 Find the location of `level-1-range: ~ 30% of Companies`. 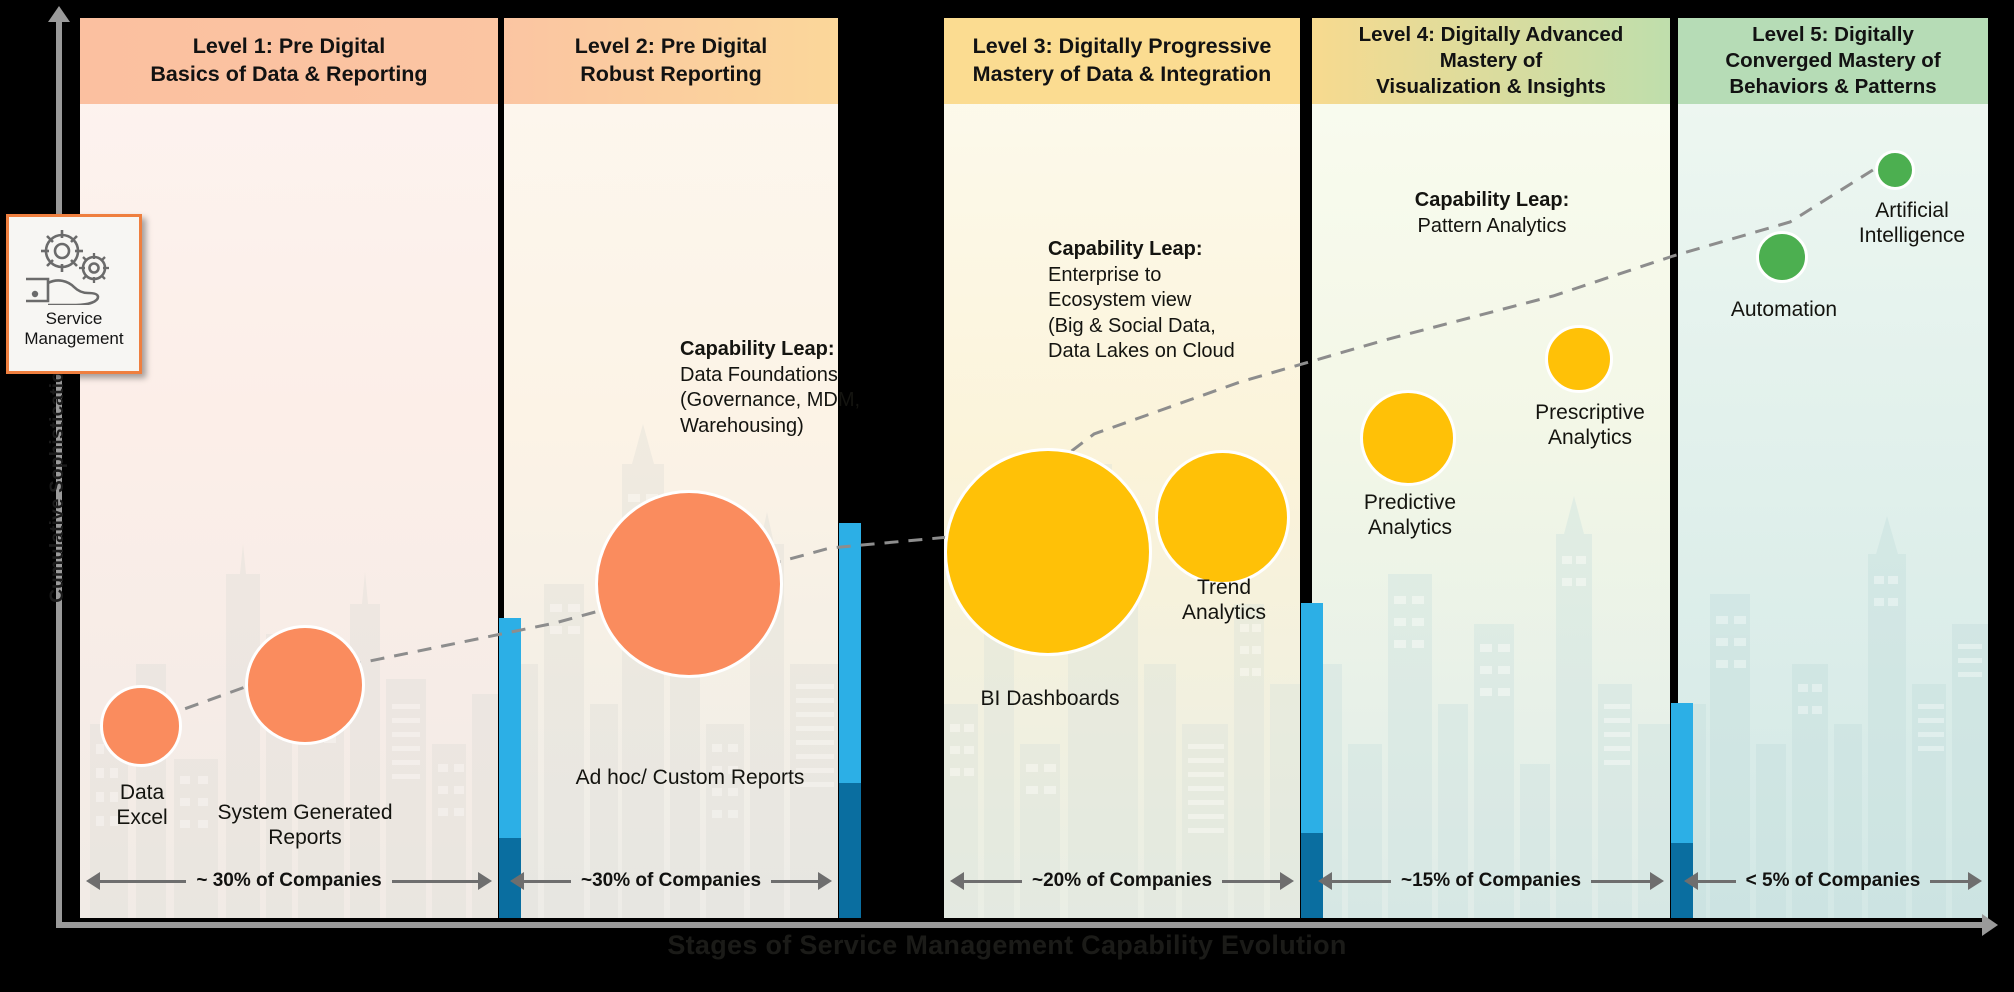

level-1-range: ~ 30% of Companies is located at coordinates (289, 881).